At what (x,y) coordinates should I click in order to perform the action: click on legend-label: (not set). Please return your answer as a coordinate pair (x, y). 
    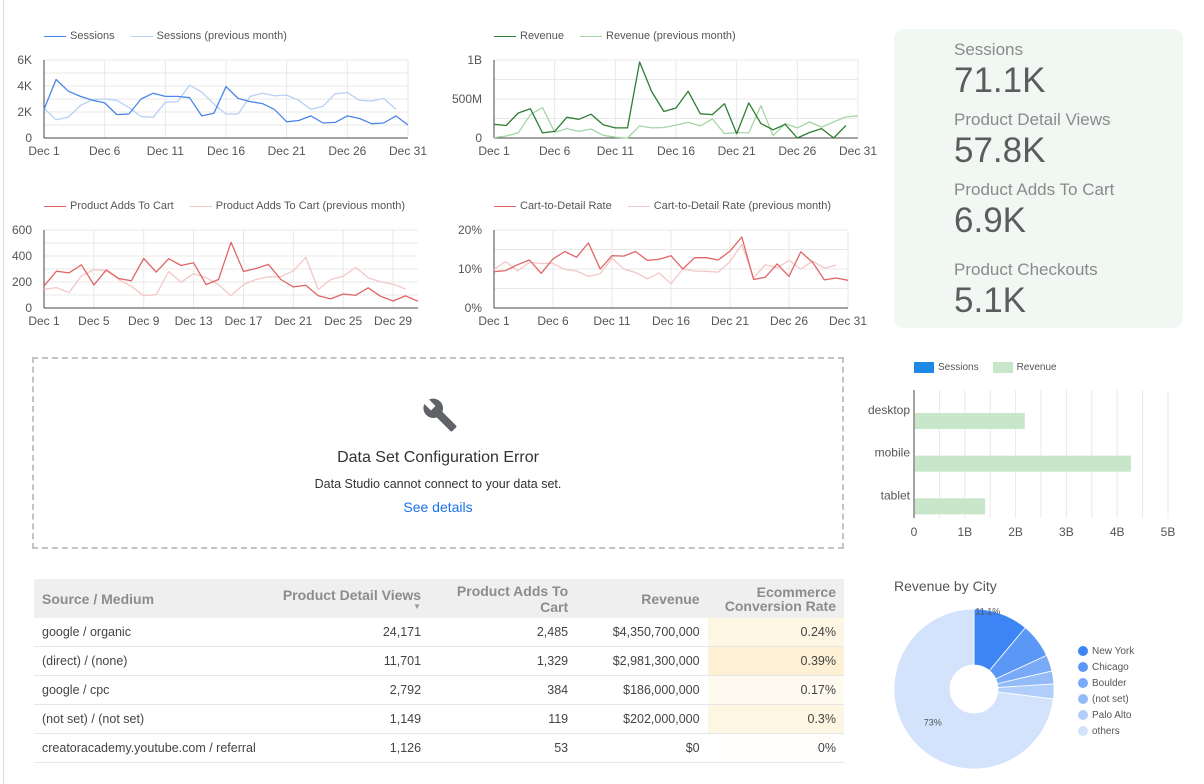
    Looking at the image, I should click on (1110, 699).